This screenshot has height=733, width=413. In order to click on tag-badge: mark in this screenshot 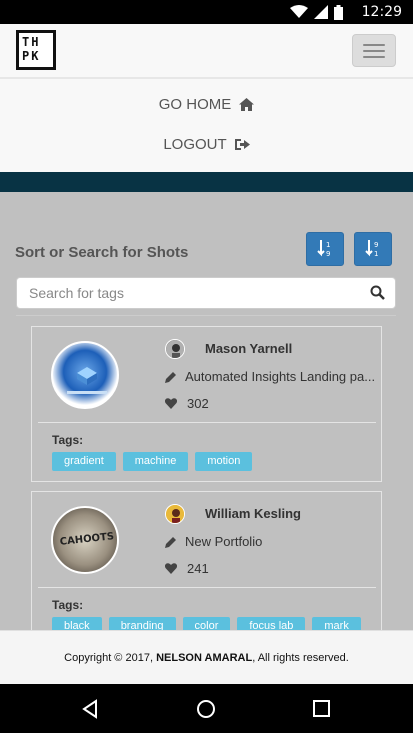, I will do `click(336, 623)`.